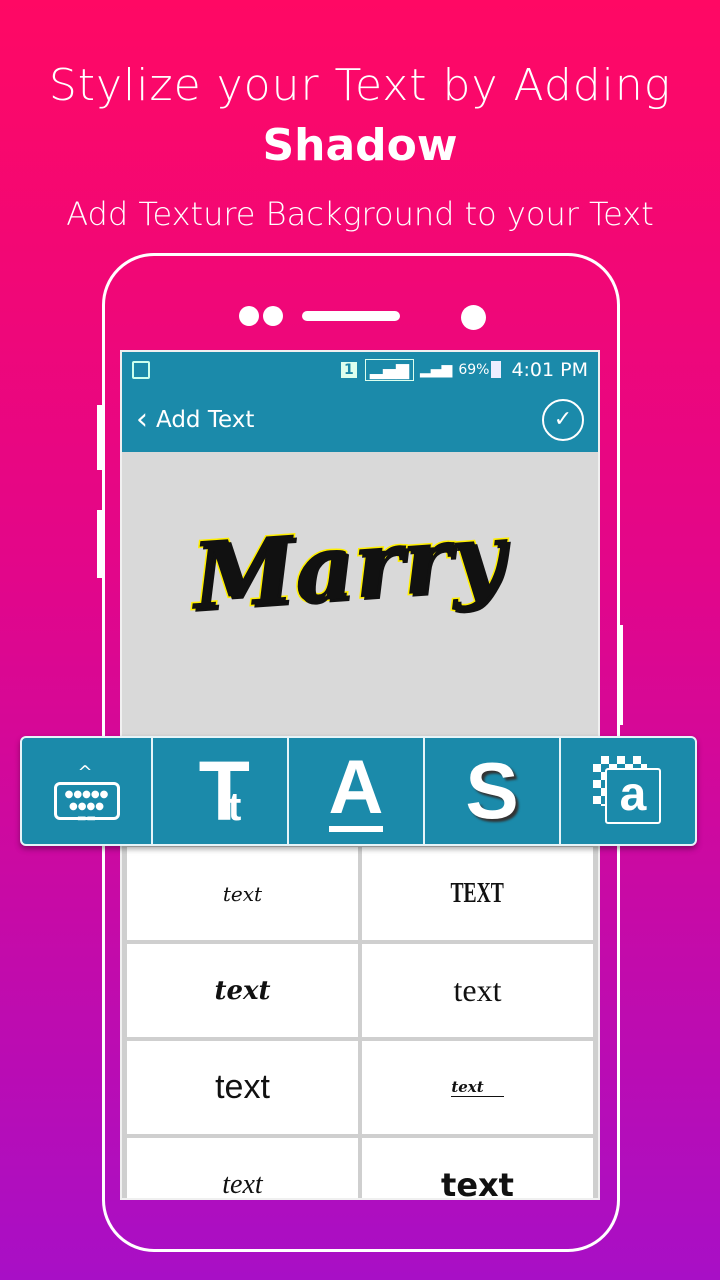 The height and width of the screenshot is (1280, 720). Describe the element at coordinates (356, 788) in the screenshot. I see `text-color-icon: A` at that location.